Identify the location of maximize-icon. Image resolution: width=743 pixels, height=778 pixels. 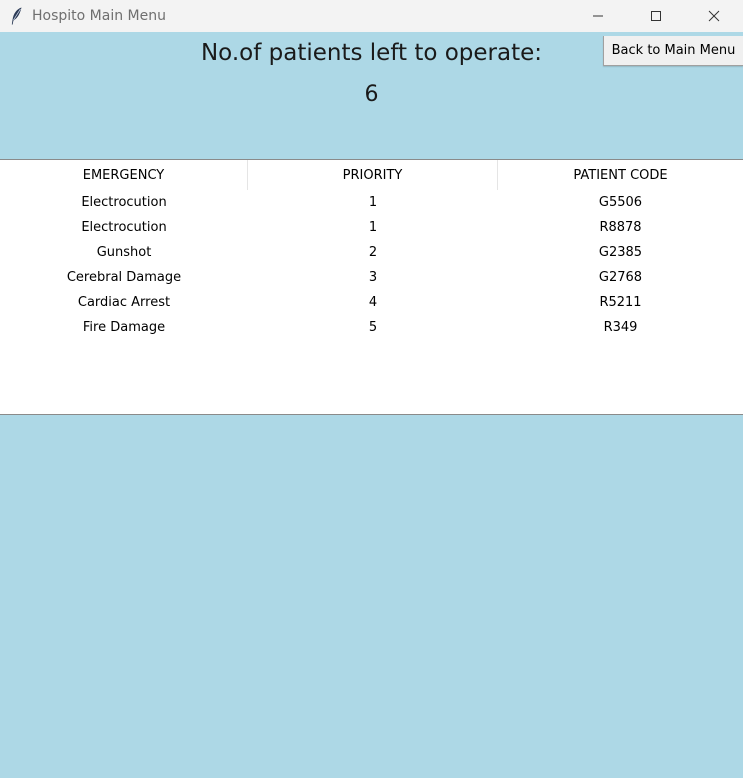
(656, 16).